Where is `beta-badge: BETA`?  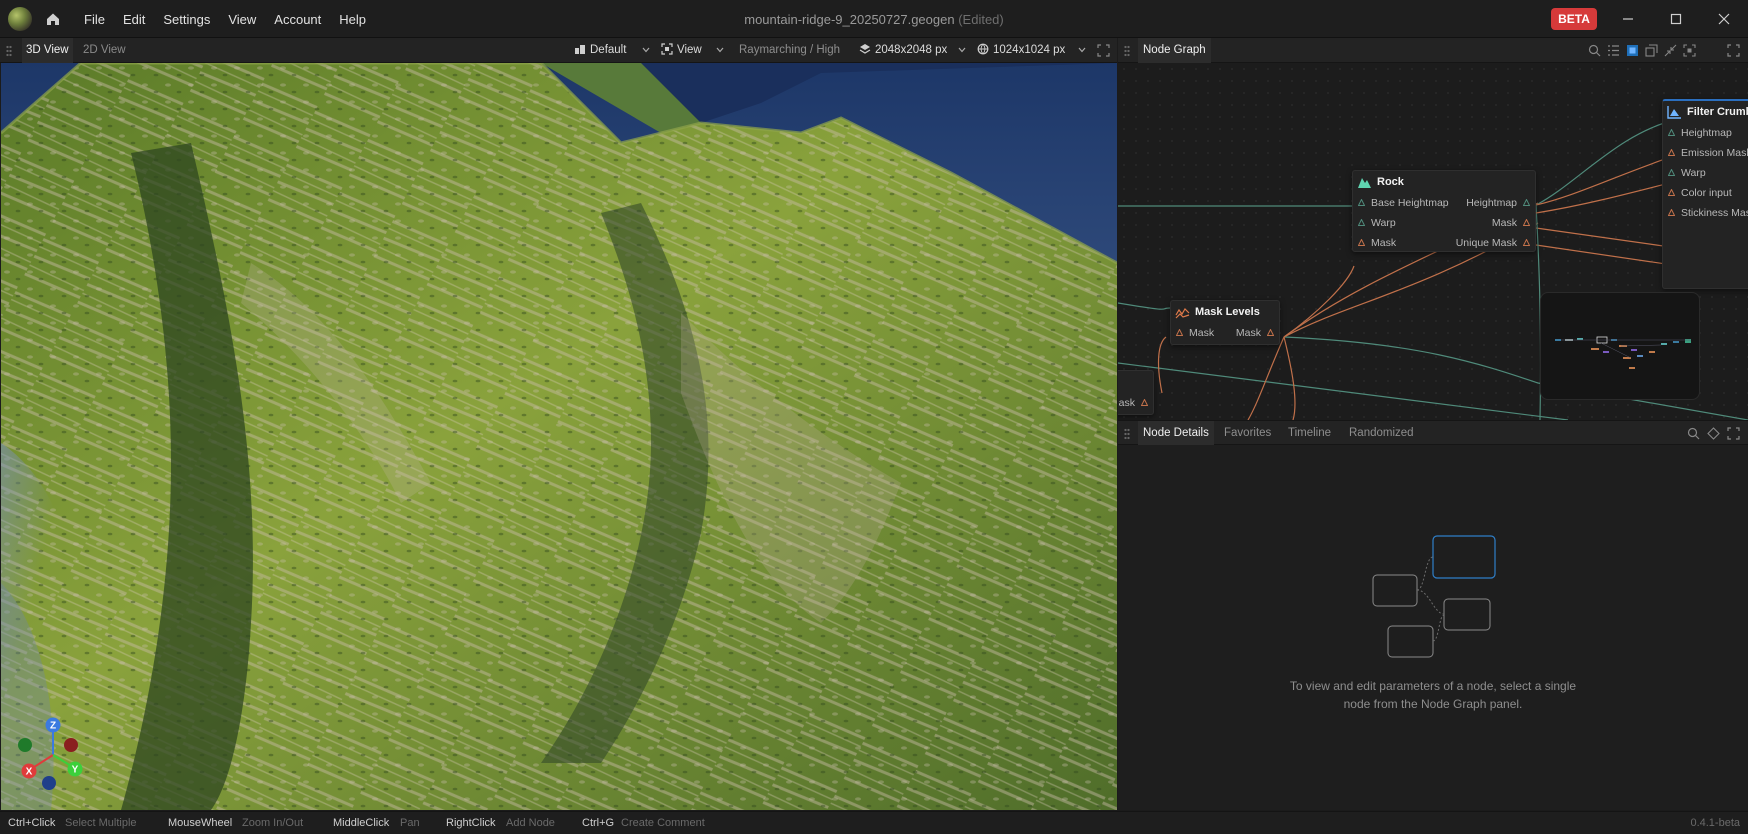
beta-badge: BETA is located at coordinates (1574, 19).